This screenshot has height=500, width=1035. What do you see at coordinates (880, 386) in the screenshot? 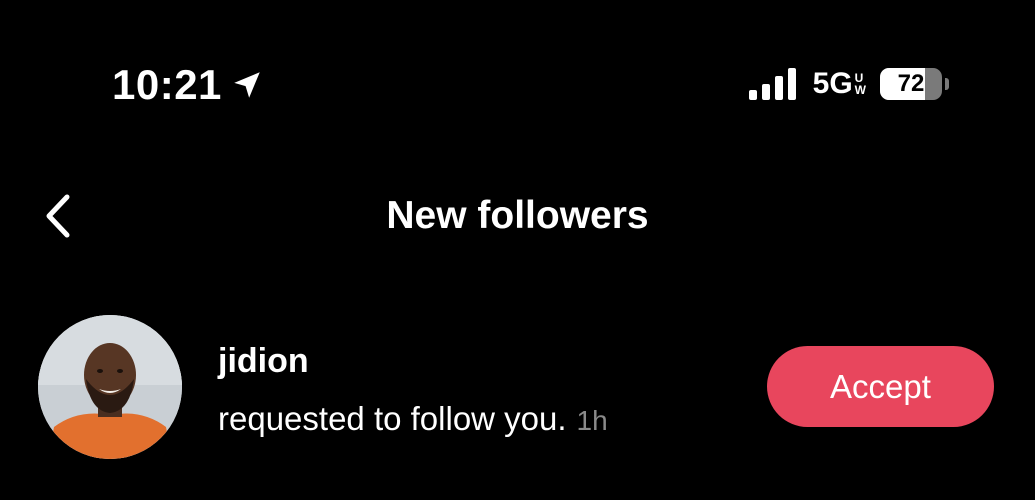
I see `accept-button: Accept` at bounding box center [880, 386].